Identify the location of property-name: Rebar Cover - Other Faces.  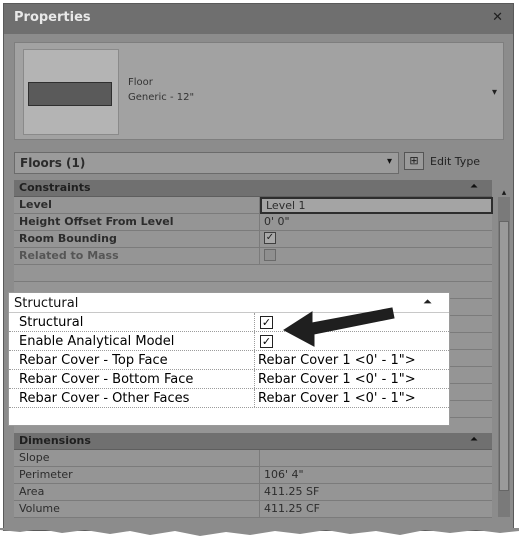
(104, 398).